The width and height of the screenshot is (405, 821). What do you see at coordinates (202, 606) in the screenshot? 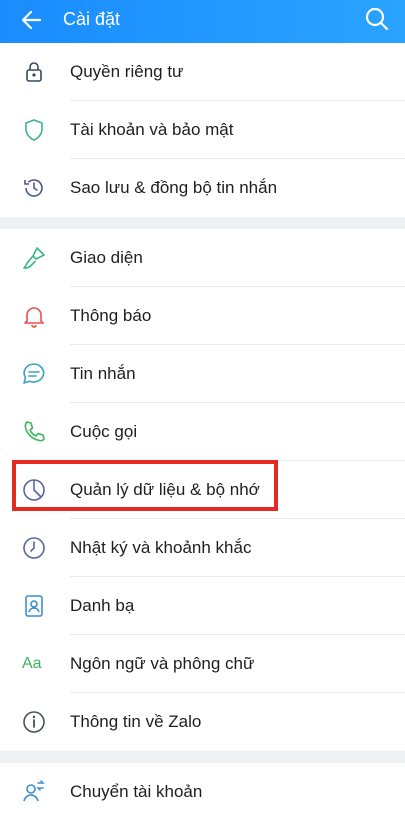
I see `settings-item-contacts: Danh bạ` at bounding box center [202, 606].